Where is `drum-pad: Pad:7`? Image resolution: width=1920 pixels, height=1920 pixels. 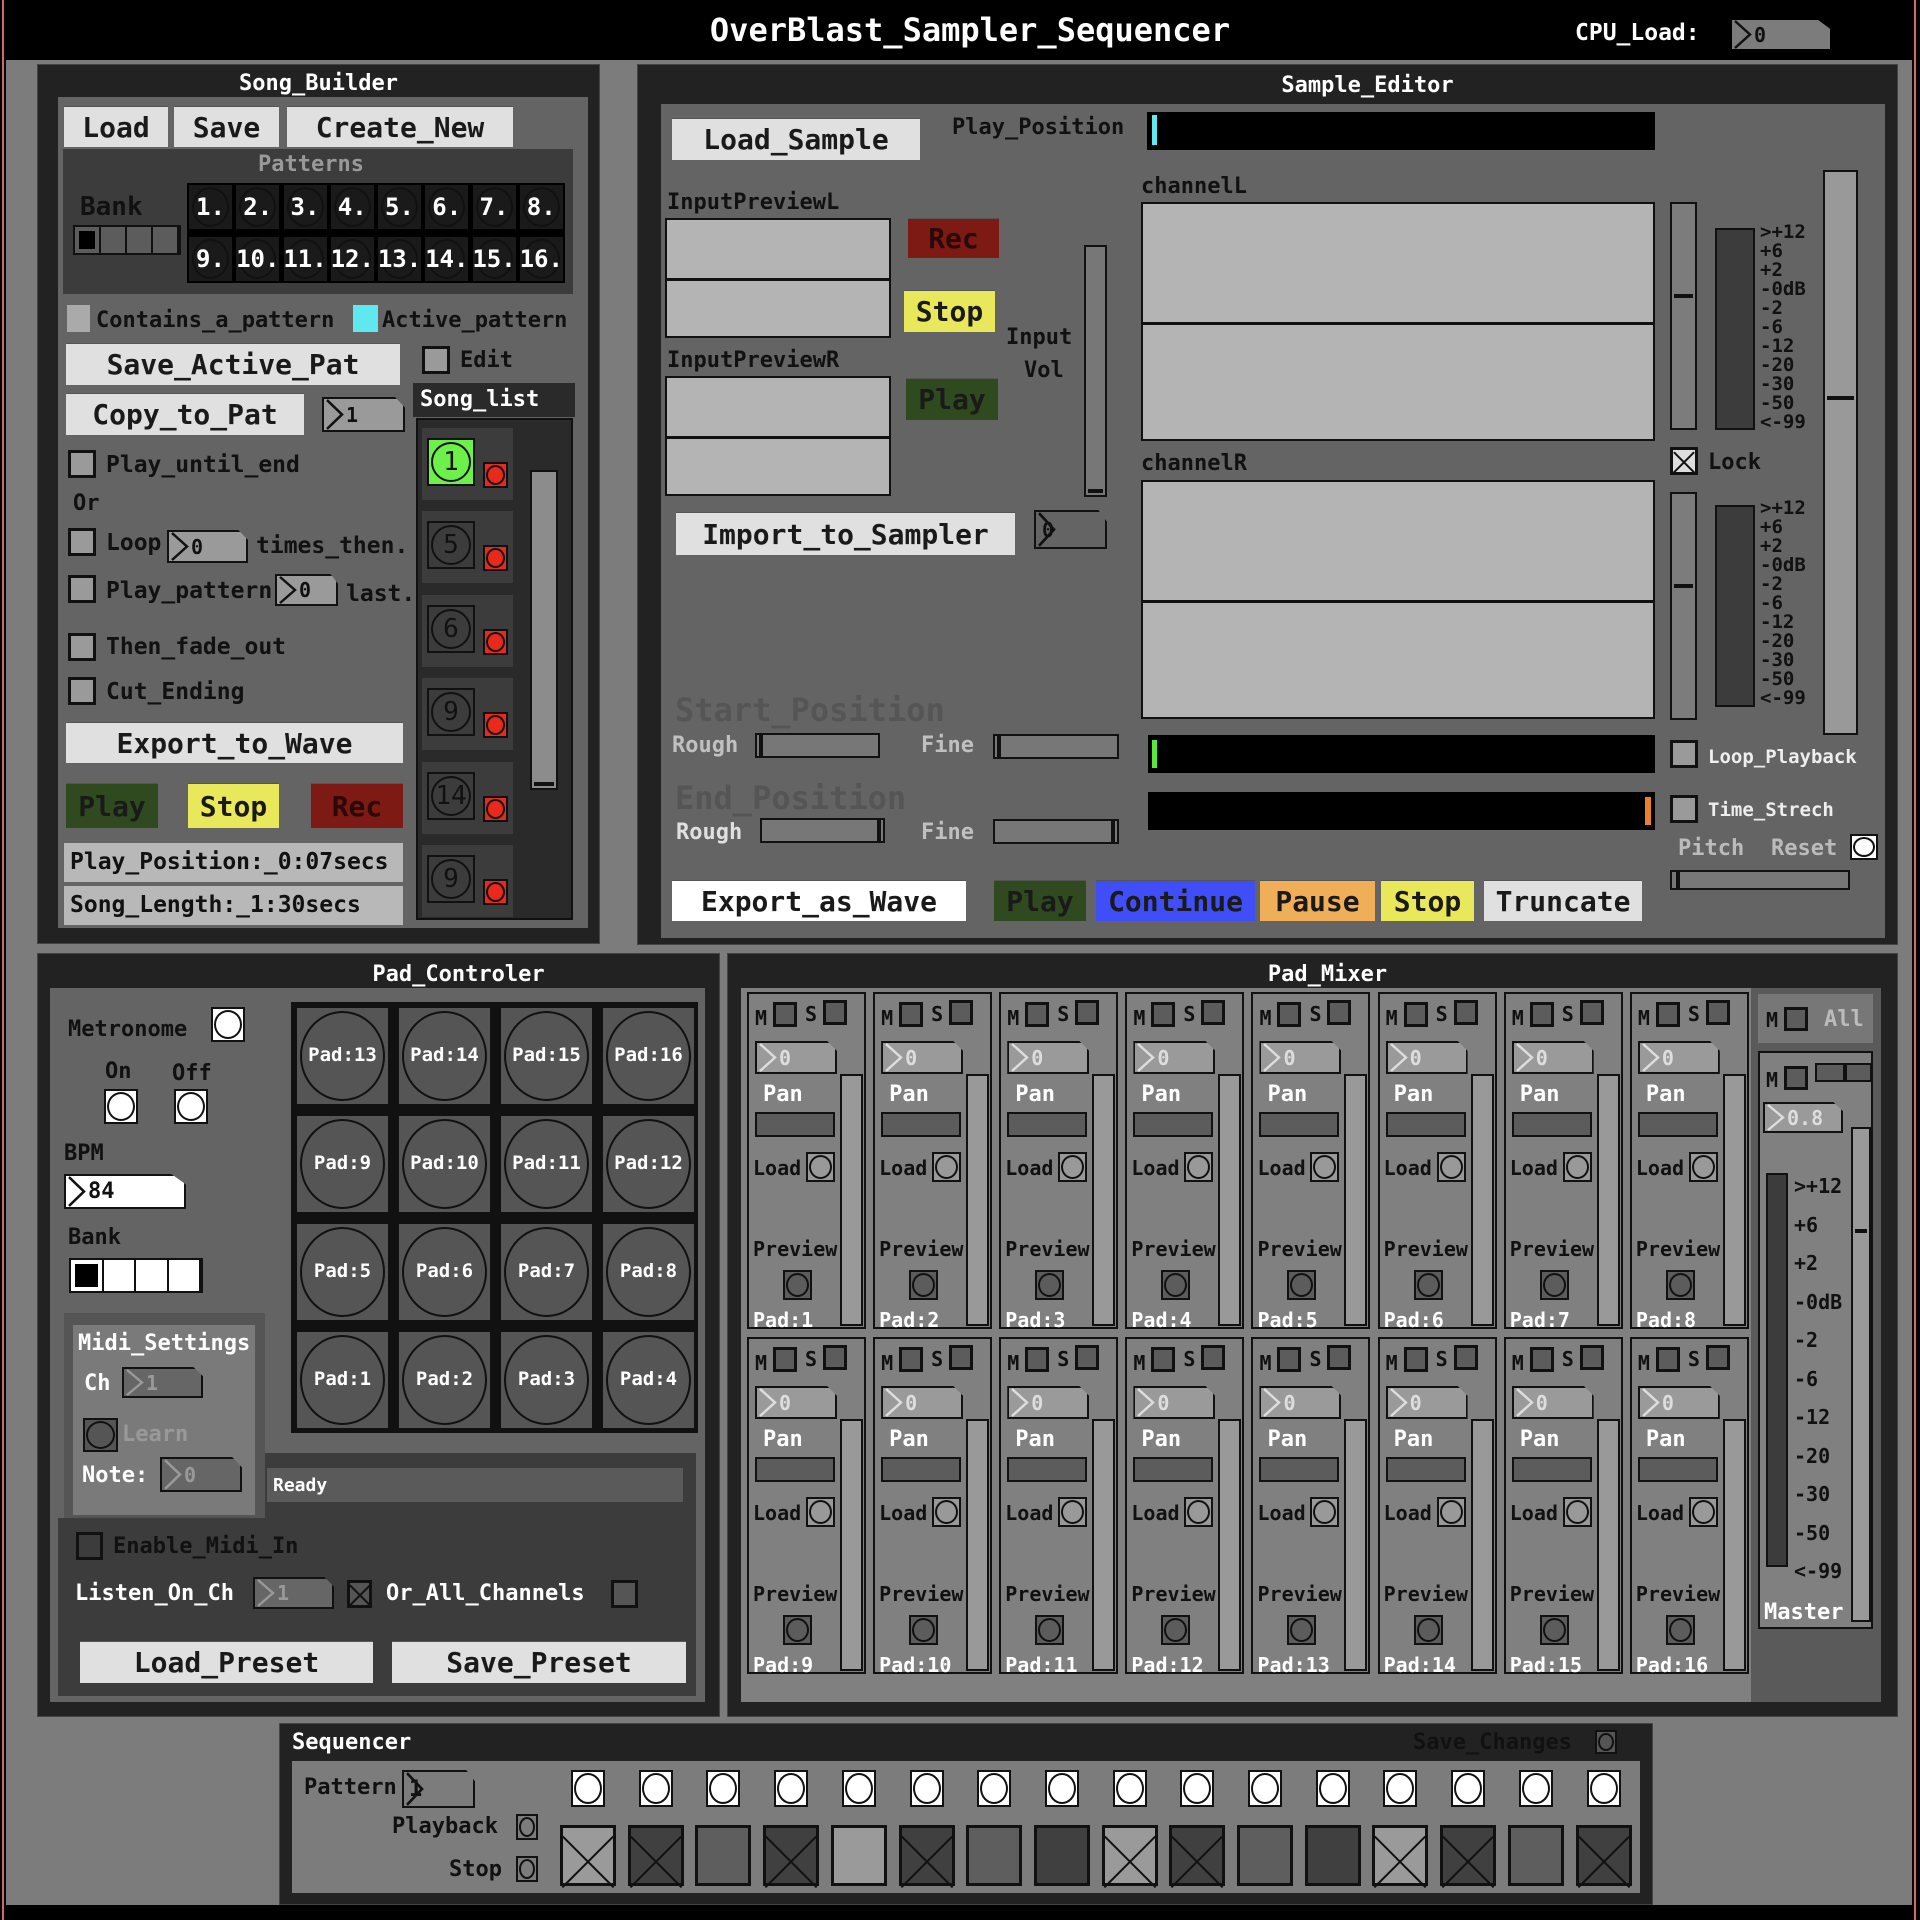 drum-pad: Pad:7 is located at coordinates (546, 1272).